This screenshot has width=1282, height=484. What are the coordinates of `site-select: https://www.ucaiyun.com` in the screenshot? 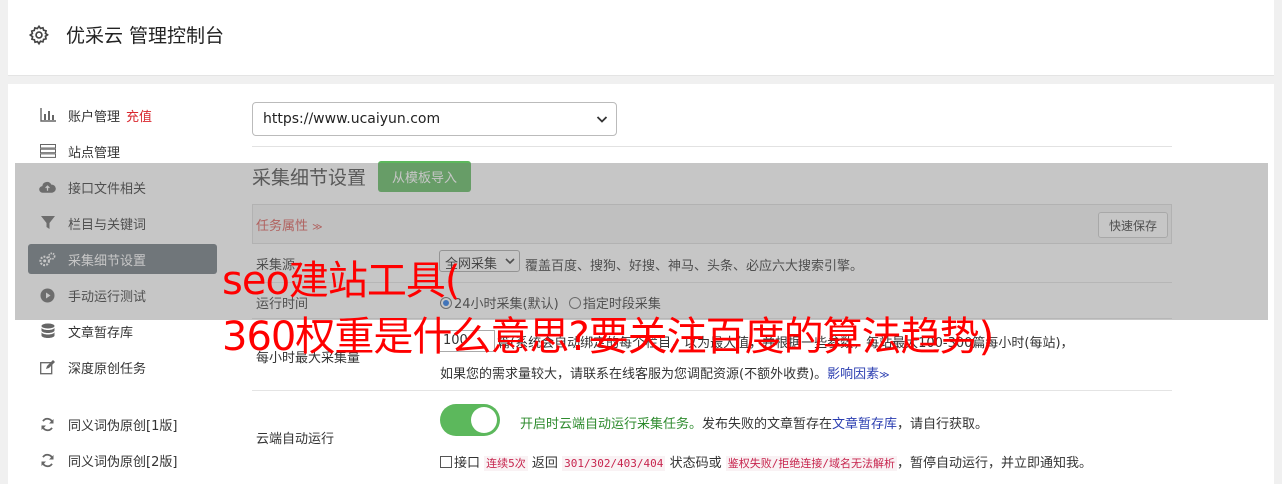 It's located at (434, 119).